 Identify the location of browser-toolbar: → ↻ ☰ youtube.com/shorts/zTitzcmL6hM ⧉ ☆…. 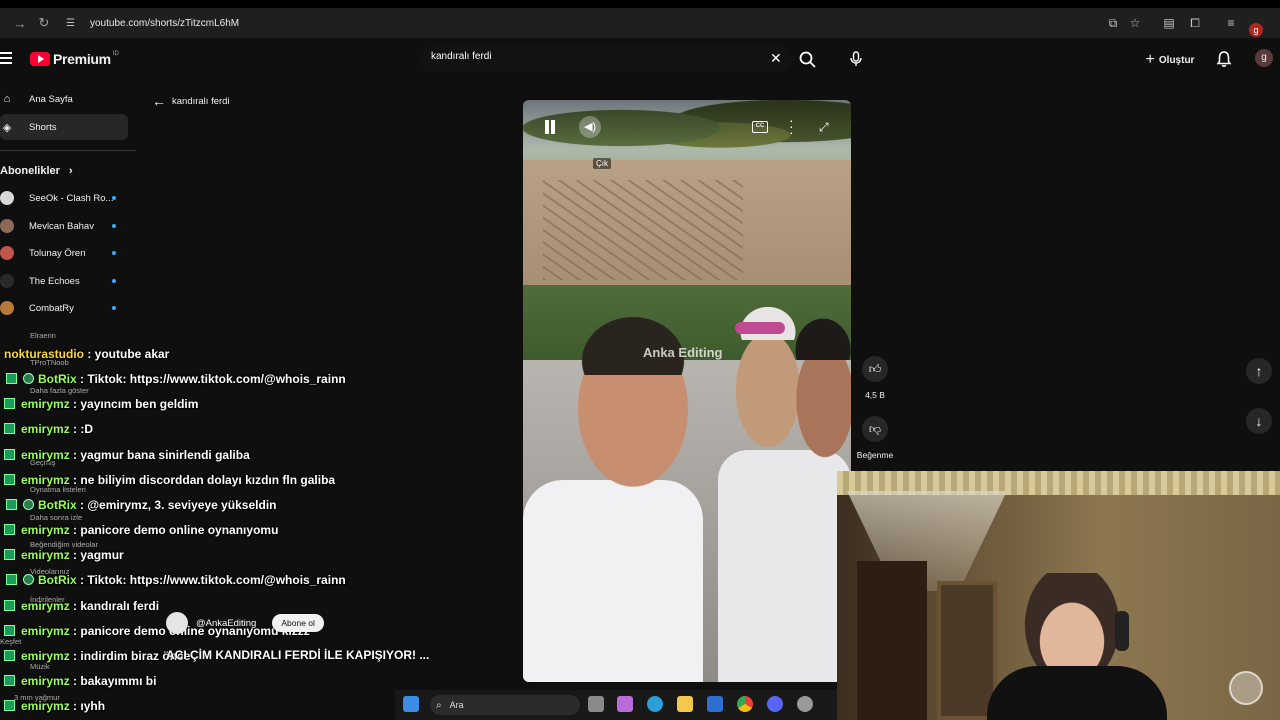
(640, 23).